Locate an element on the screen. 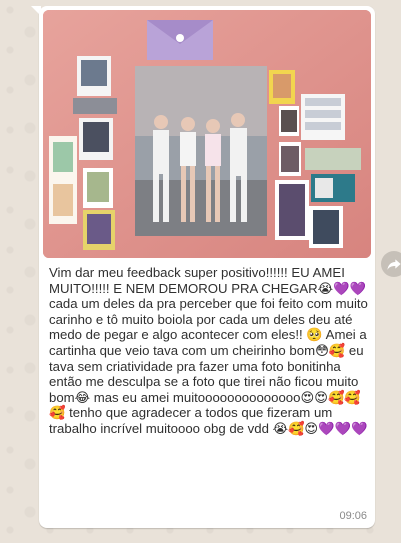 The width and height of the screenshot is (401, 543). forward-button is located at coordinates (391, 264).